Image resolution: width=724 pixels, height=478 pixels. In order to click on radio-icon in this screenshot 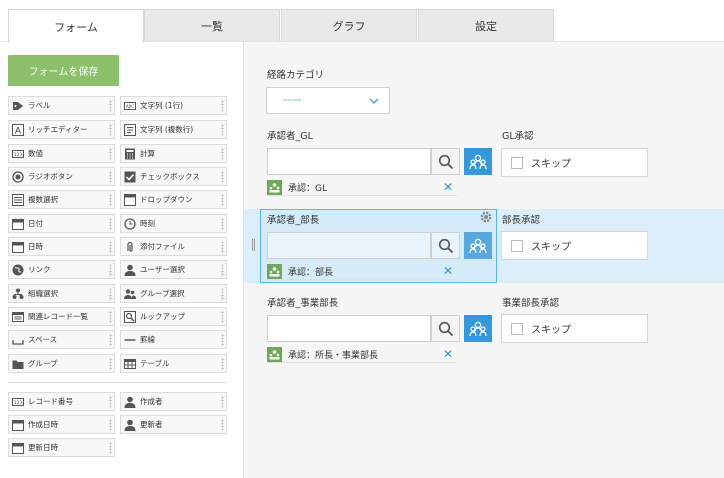, I will do `click(18, 176)`.